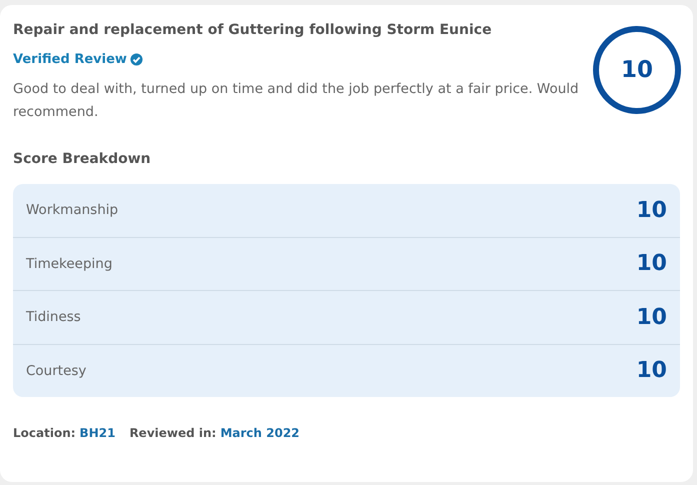 The image size is (697, 485). Describe the element at coordinates (69, 264) in the screenshot. I see `score-label: Timekeeping` at that location.